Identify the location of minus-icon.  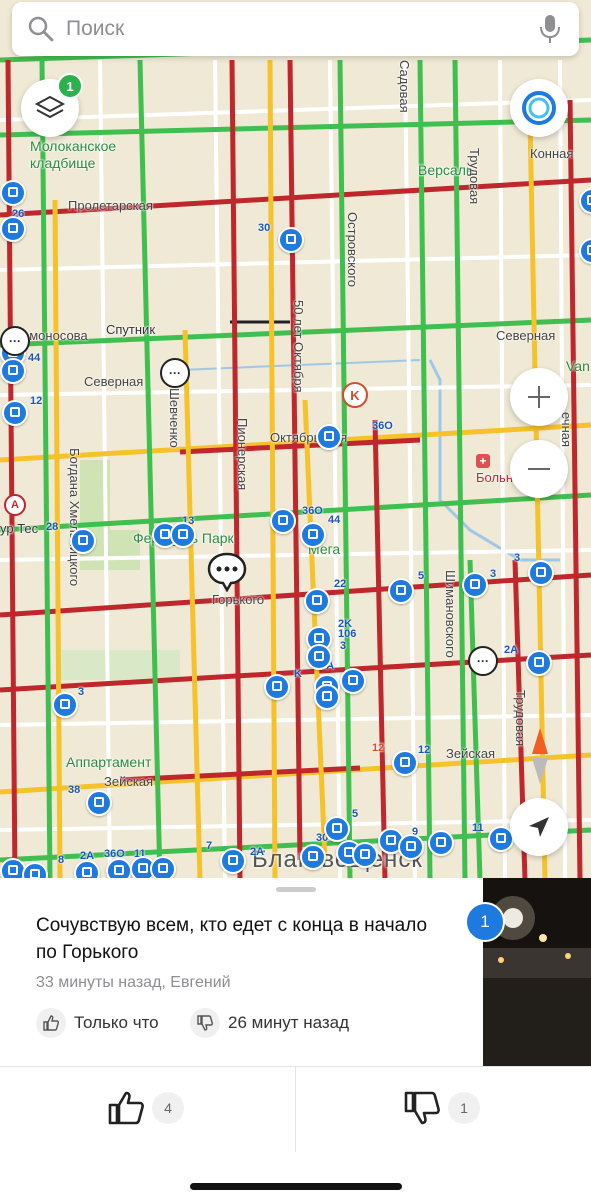
(539, 469).